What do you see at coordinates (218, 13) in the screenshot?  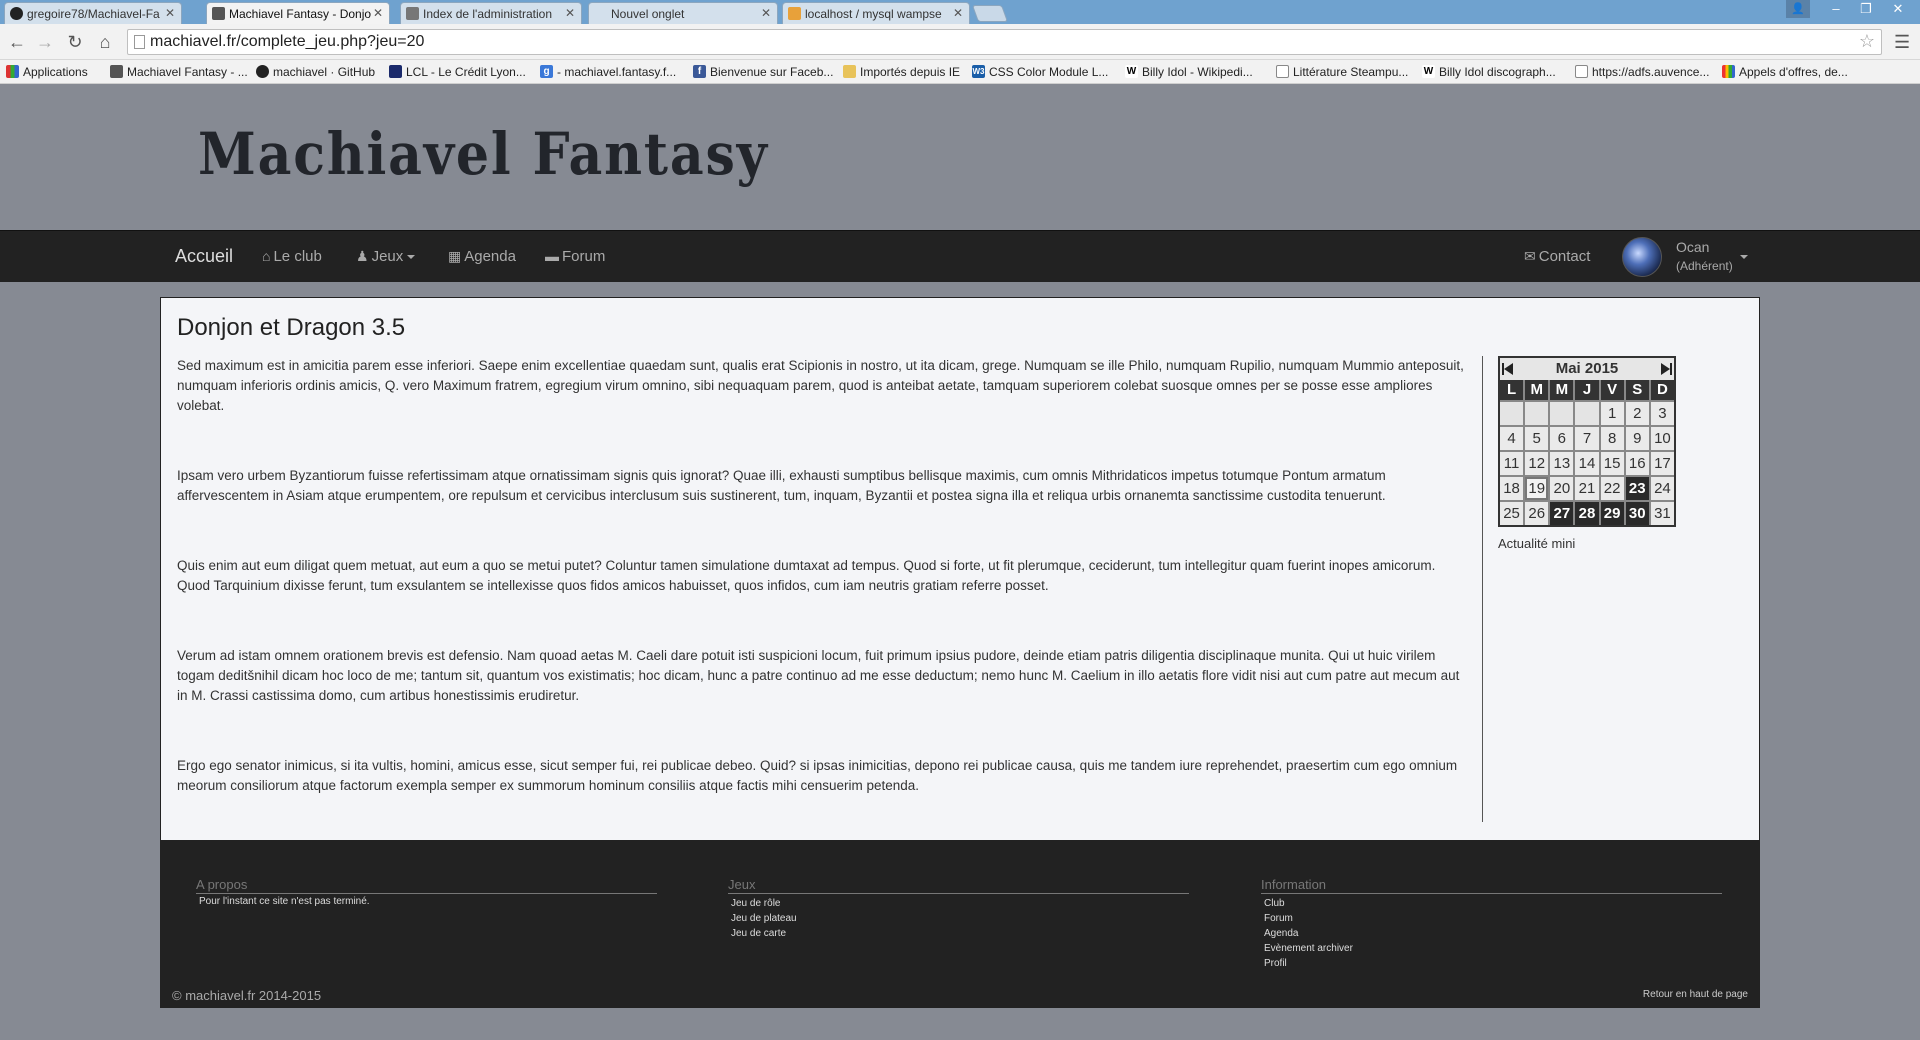 I see `site-favicon-icon` at bounding box center [218, 13].